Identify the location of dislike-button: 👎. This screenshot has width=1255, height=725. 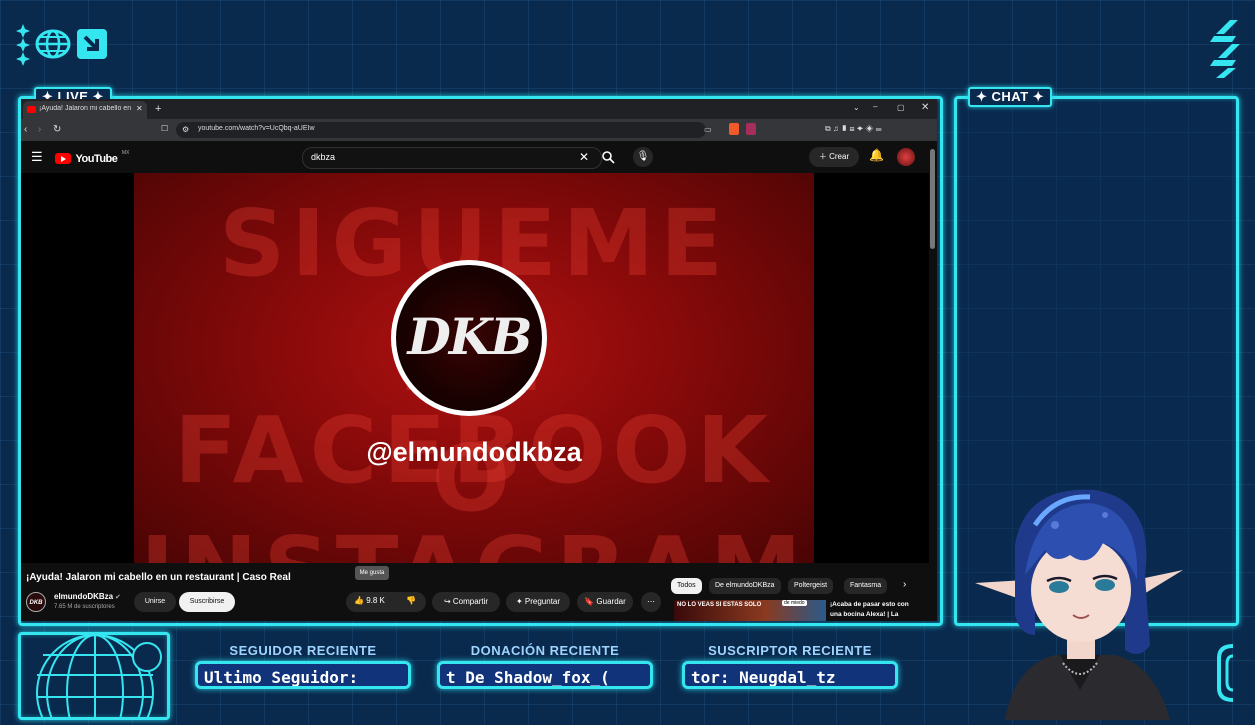
(411, 600).